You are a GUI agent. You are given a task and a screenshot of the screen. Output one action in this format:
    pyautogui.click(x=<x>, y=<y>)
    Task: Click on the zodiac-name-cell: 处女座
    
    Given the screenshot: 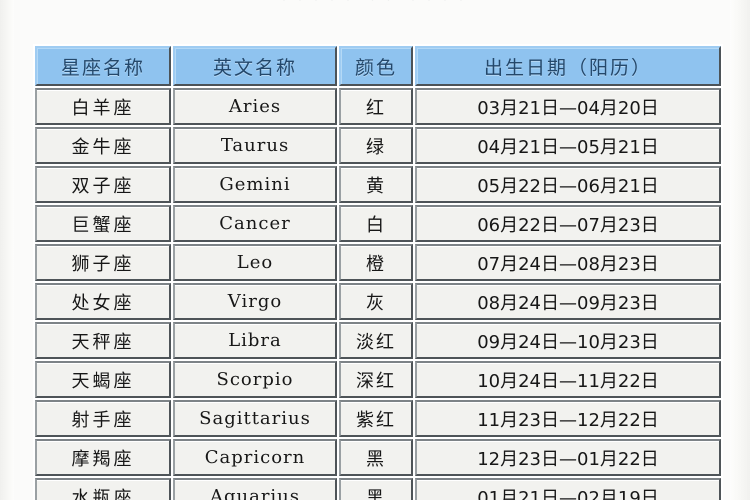 What is the action you would take?
    pyautogui.click(x=103, y=301)
    